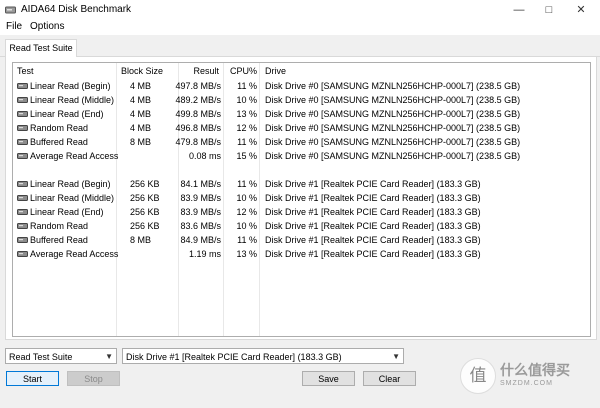 This screenshot has width=600, height=408. I want to click on column-header-test: Test, so click(25, 71).